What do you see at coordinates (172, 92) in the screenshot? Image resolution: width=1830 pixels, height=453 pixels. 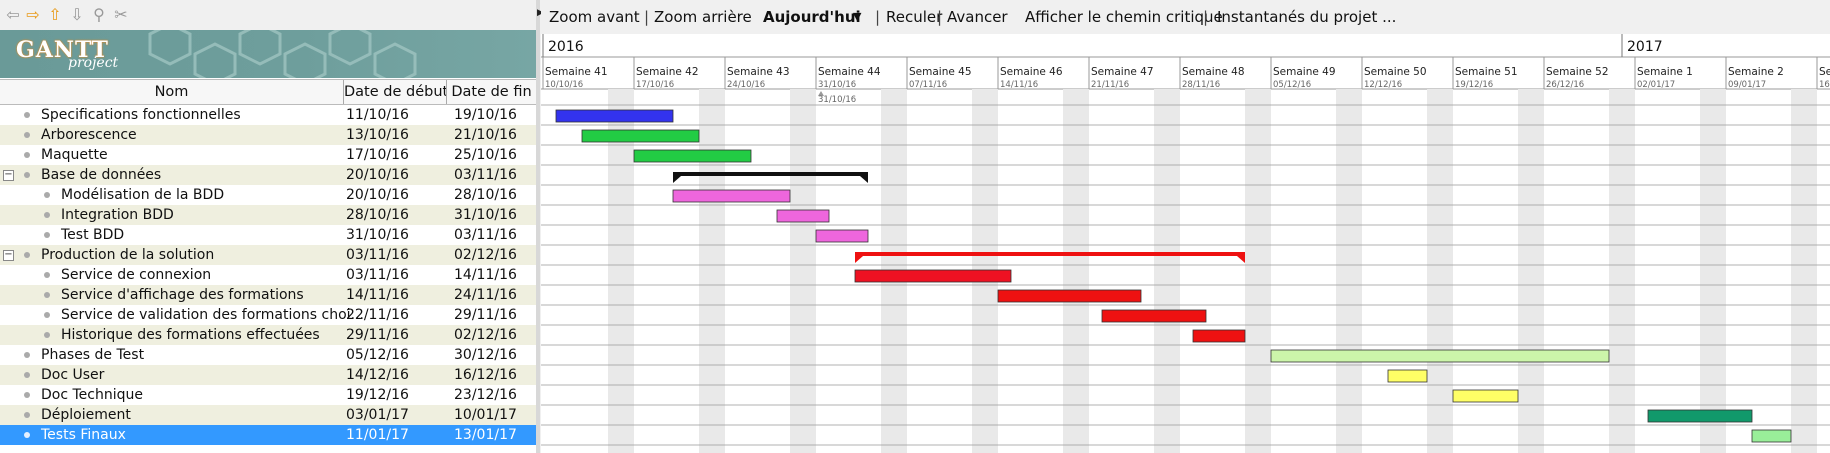 I see `column-header-name: Nom` at bounding box center [172, 92].